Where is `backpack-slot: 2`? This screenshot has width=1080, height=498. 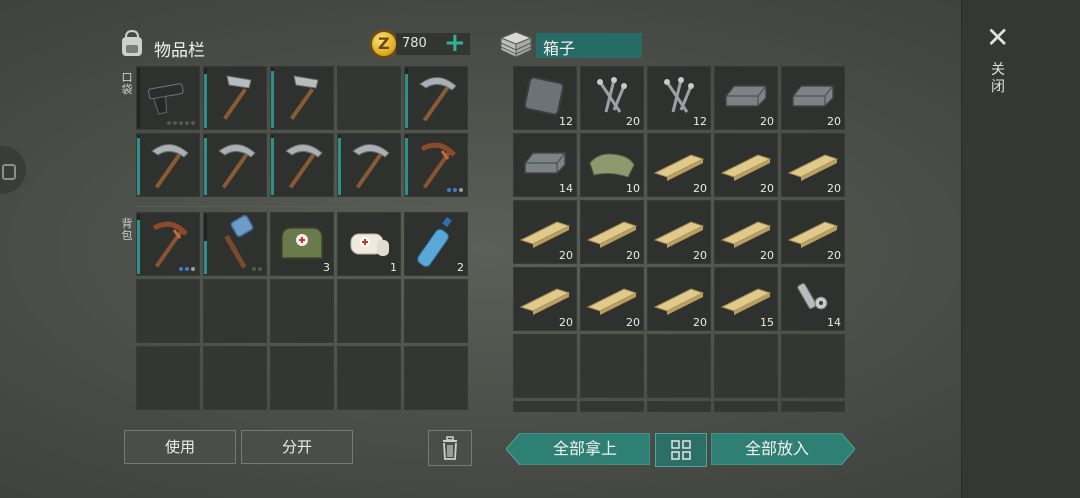
backpack-slot: 2 is located at coordinates (436, 244).